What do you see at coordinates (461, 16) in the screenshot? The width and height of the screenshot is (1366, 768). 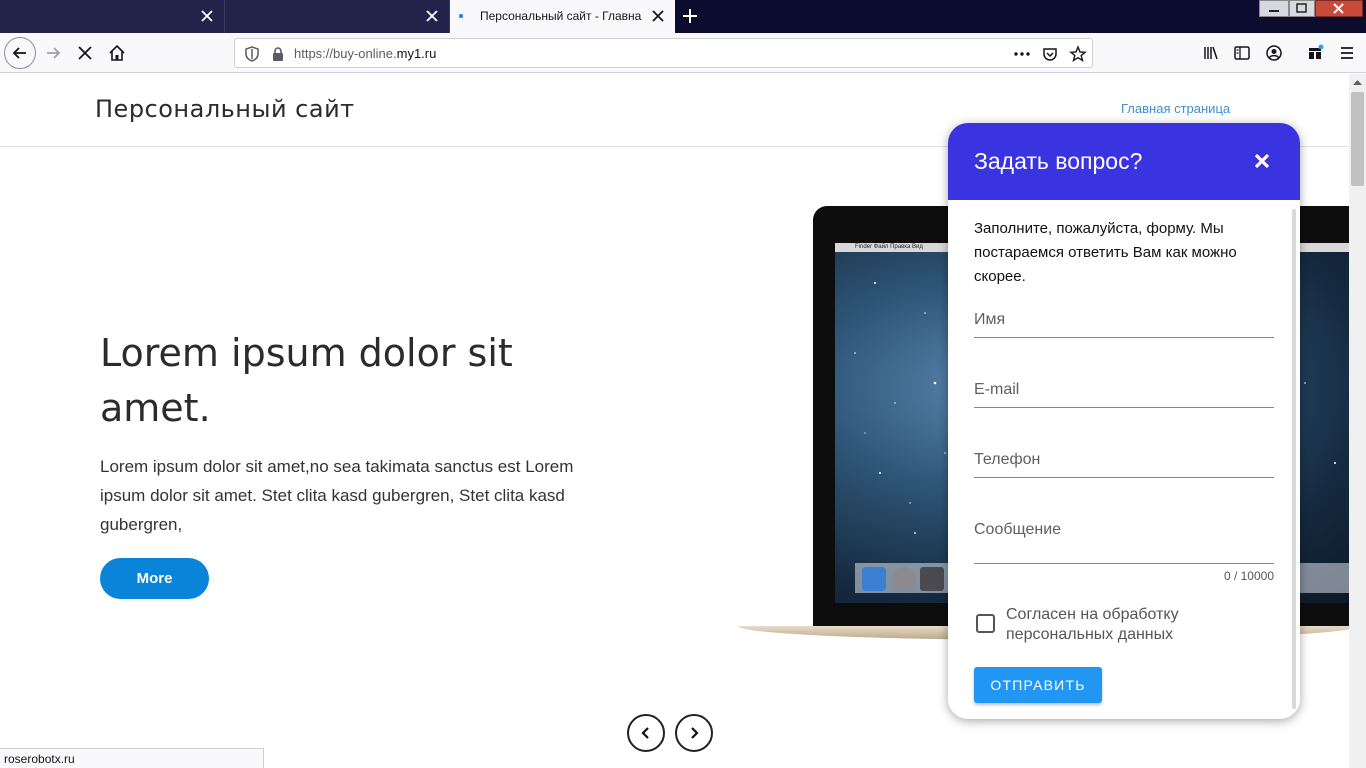 I see `loading-dot-icon` at bounding box center [461, 16].